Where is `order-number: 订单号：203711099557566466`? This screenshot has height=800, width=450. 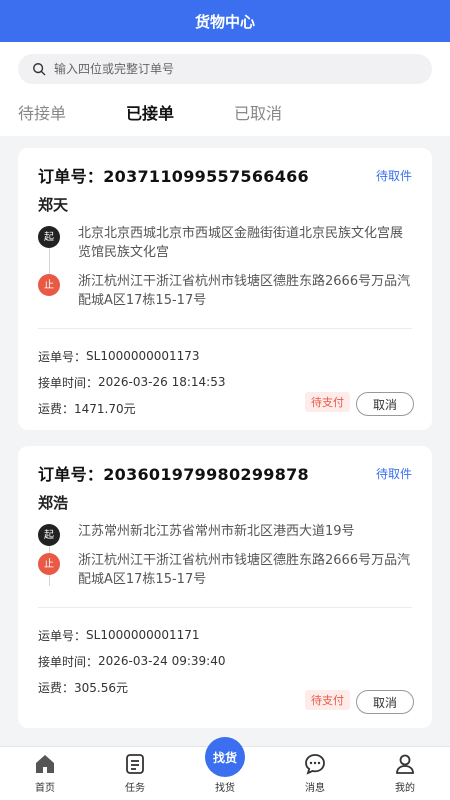 order-number: 订单号：203711099557566466 is located at coordinates (173, 176).